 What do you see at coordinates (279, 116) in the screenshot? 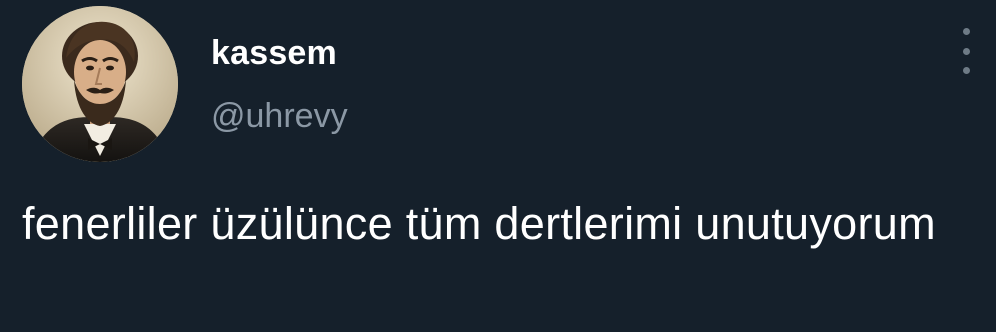
I see `author-handle: @uhrevy` at bounding box center [279, 116].